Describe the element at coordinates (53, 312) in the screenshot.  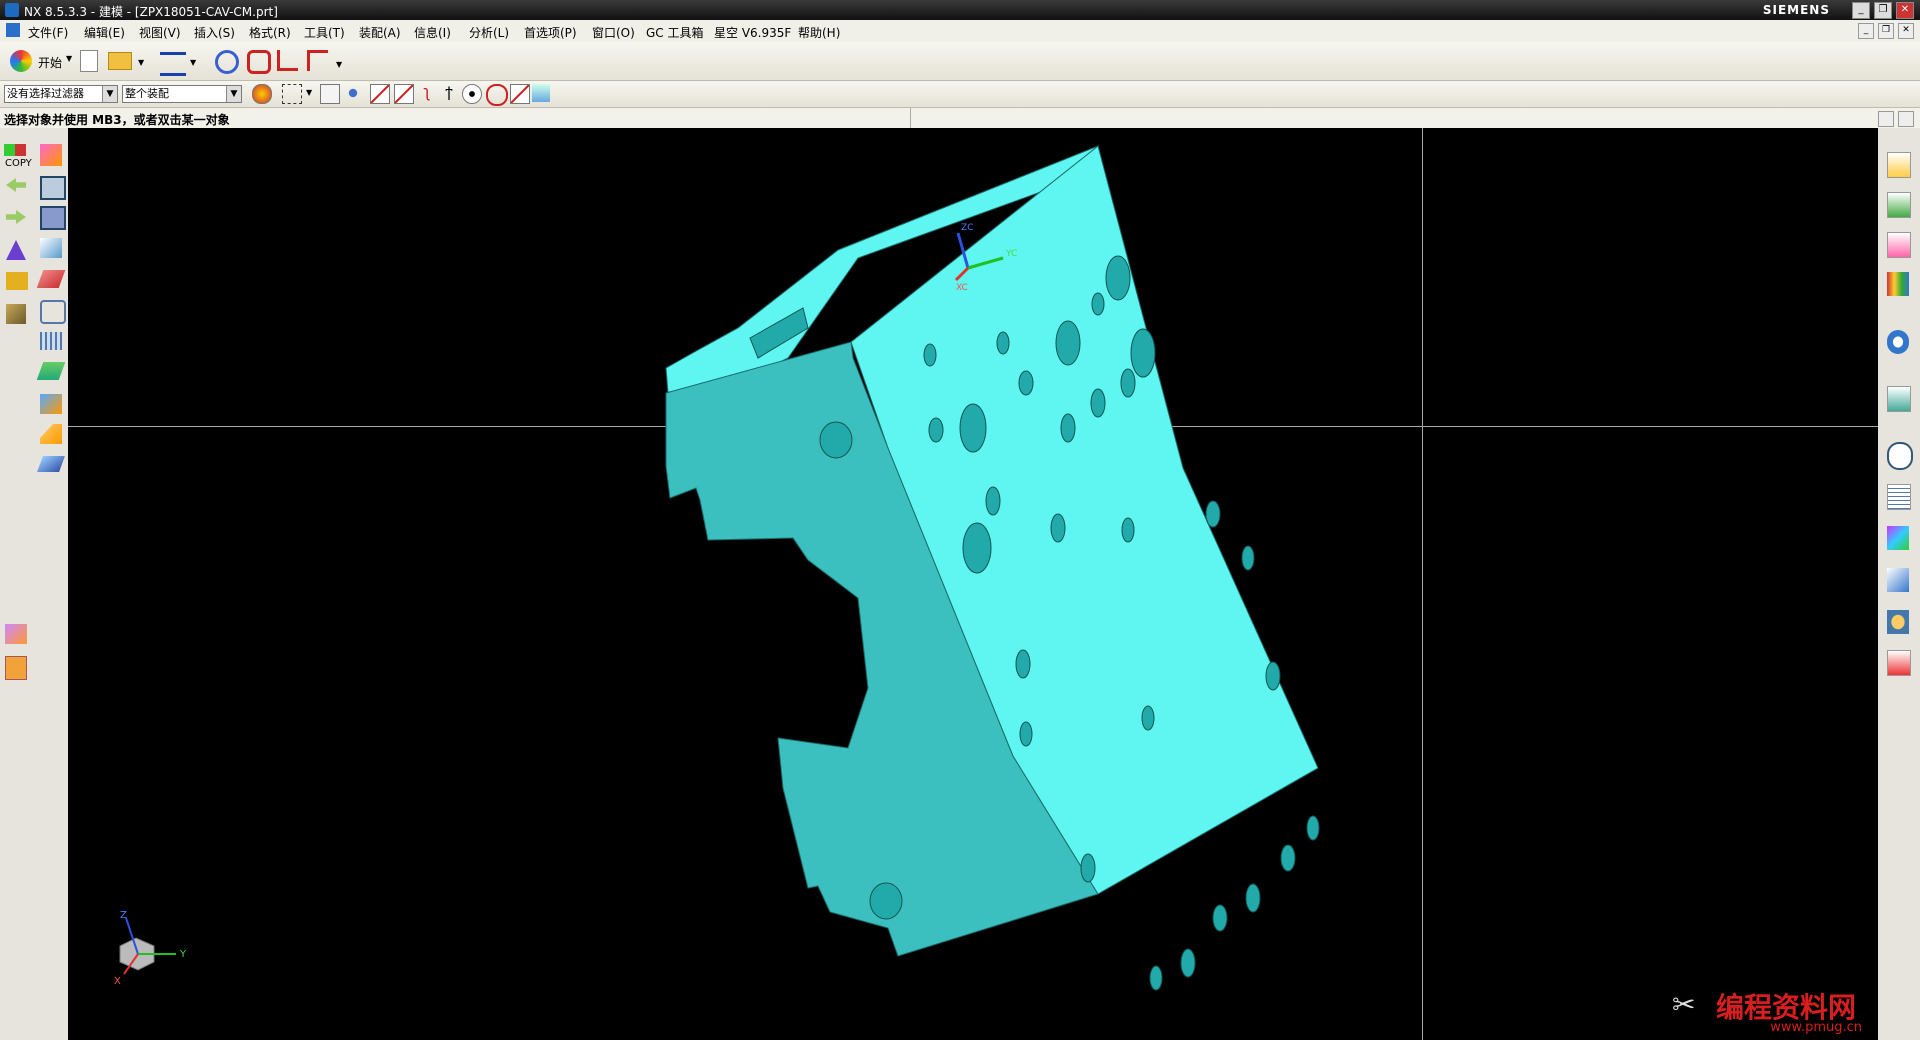
I see `replace-face-icon` at that location.